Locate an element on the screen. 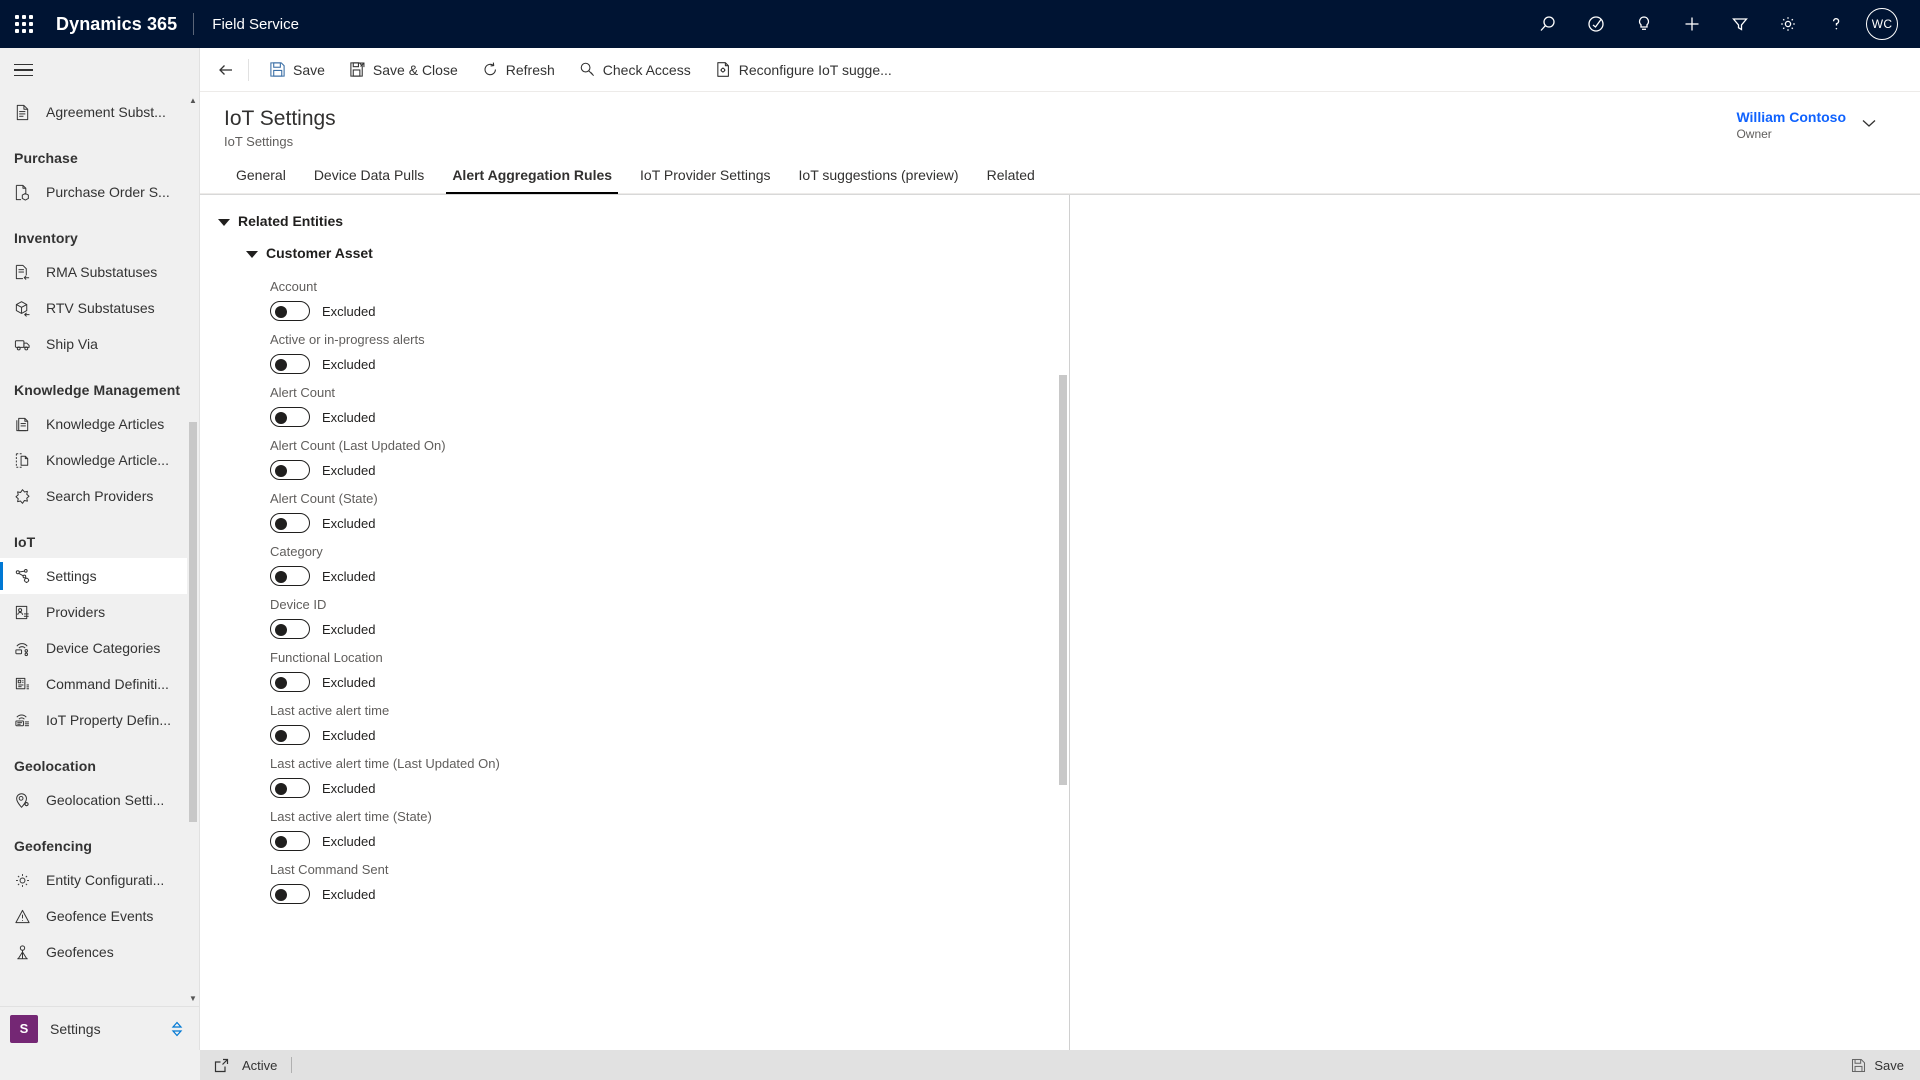 The width and height of the screenshot is (1920, 1080). sidebar-item-label: RMA Substatuses is located at coordinates (102, 272).